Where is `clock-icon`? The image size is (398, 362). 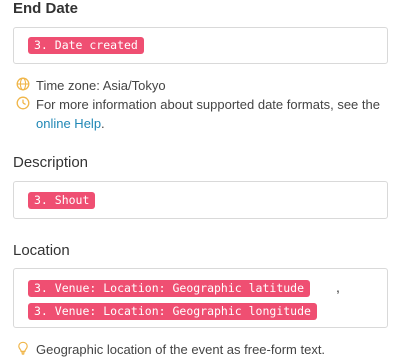 clock-icon is located at coordinates (23, 103).